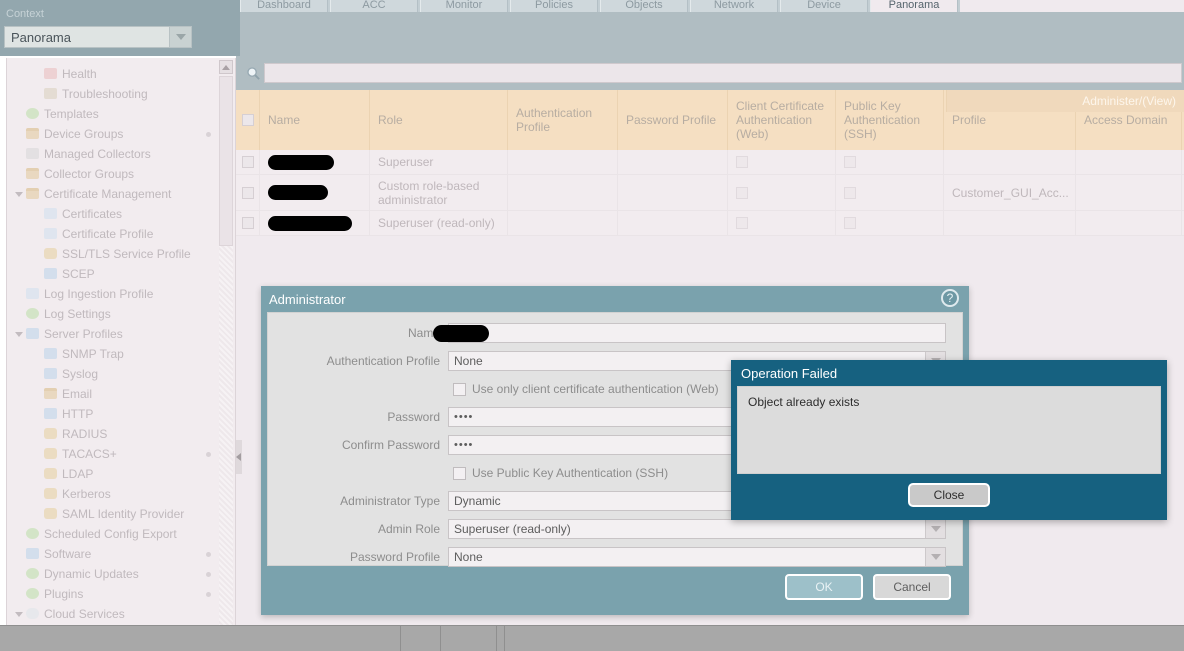 This screenshot has height=651, width=1184. What do you see at coordinates (890, 120) in the screenshot?
I see `column-header-pubkey: Public Key Authentication (SSH)` at bounding box center [890, 120].